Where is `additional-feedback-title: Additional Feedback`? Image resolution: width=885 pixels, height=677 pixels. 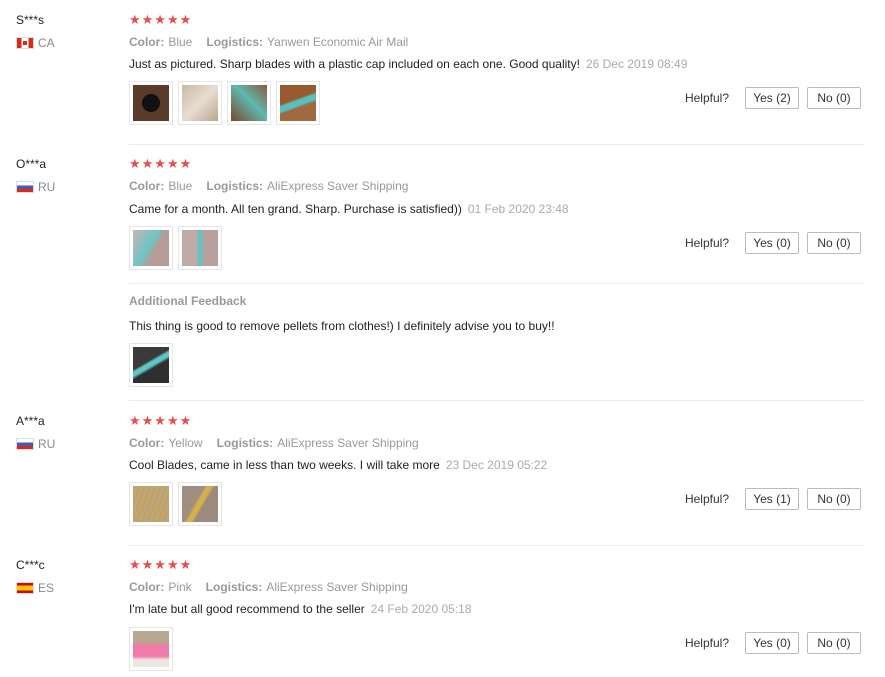
additional-feedback-title: Additional Feedback is located at coordinates (188, 301).